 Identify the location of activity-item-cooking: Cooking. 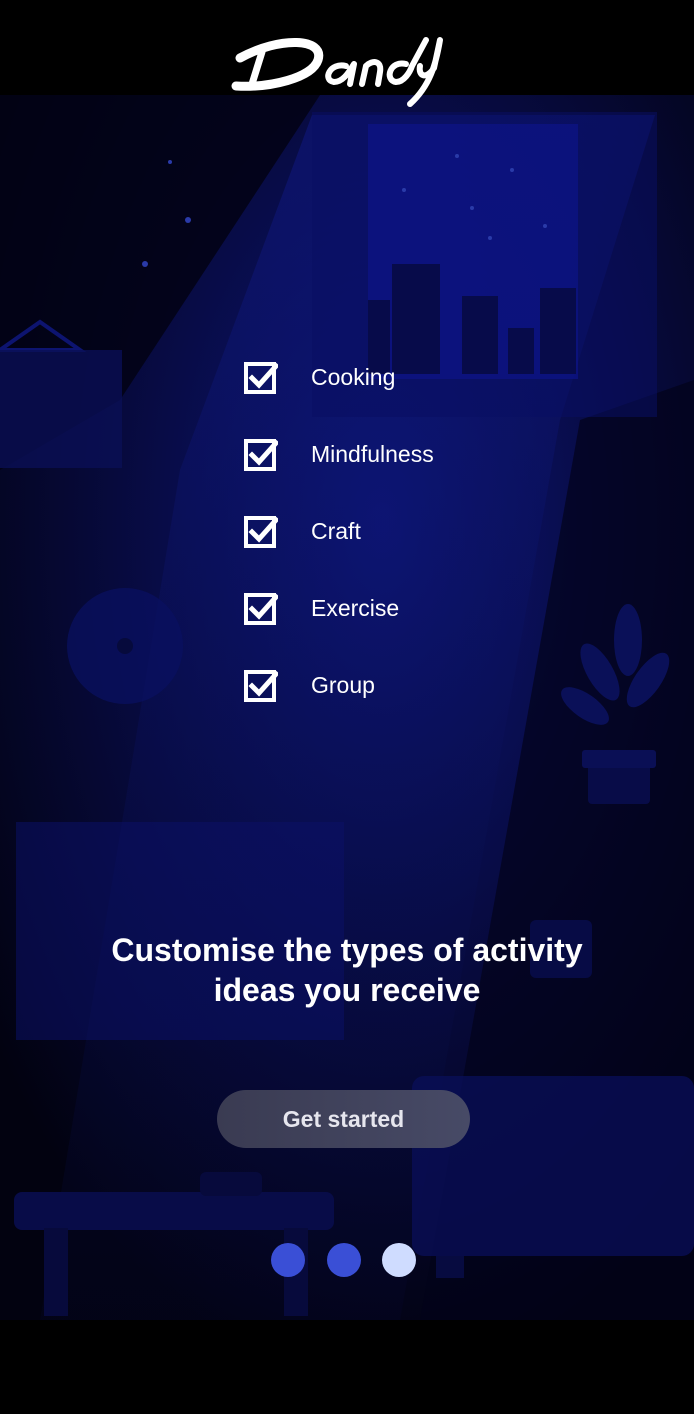
(404, 380).